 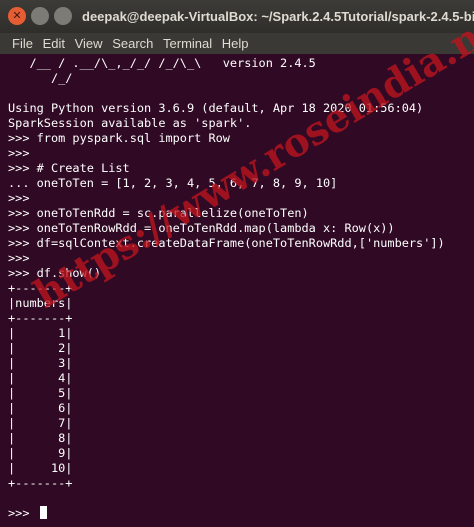 I want to click on terminal-line: |numbers|, so click(x=40, y=303).